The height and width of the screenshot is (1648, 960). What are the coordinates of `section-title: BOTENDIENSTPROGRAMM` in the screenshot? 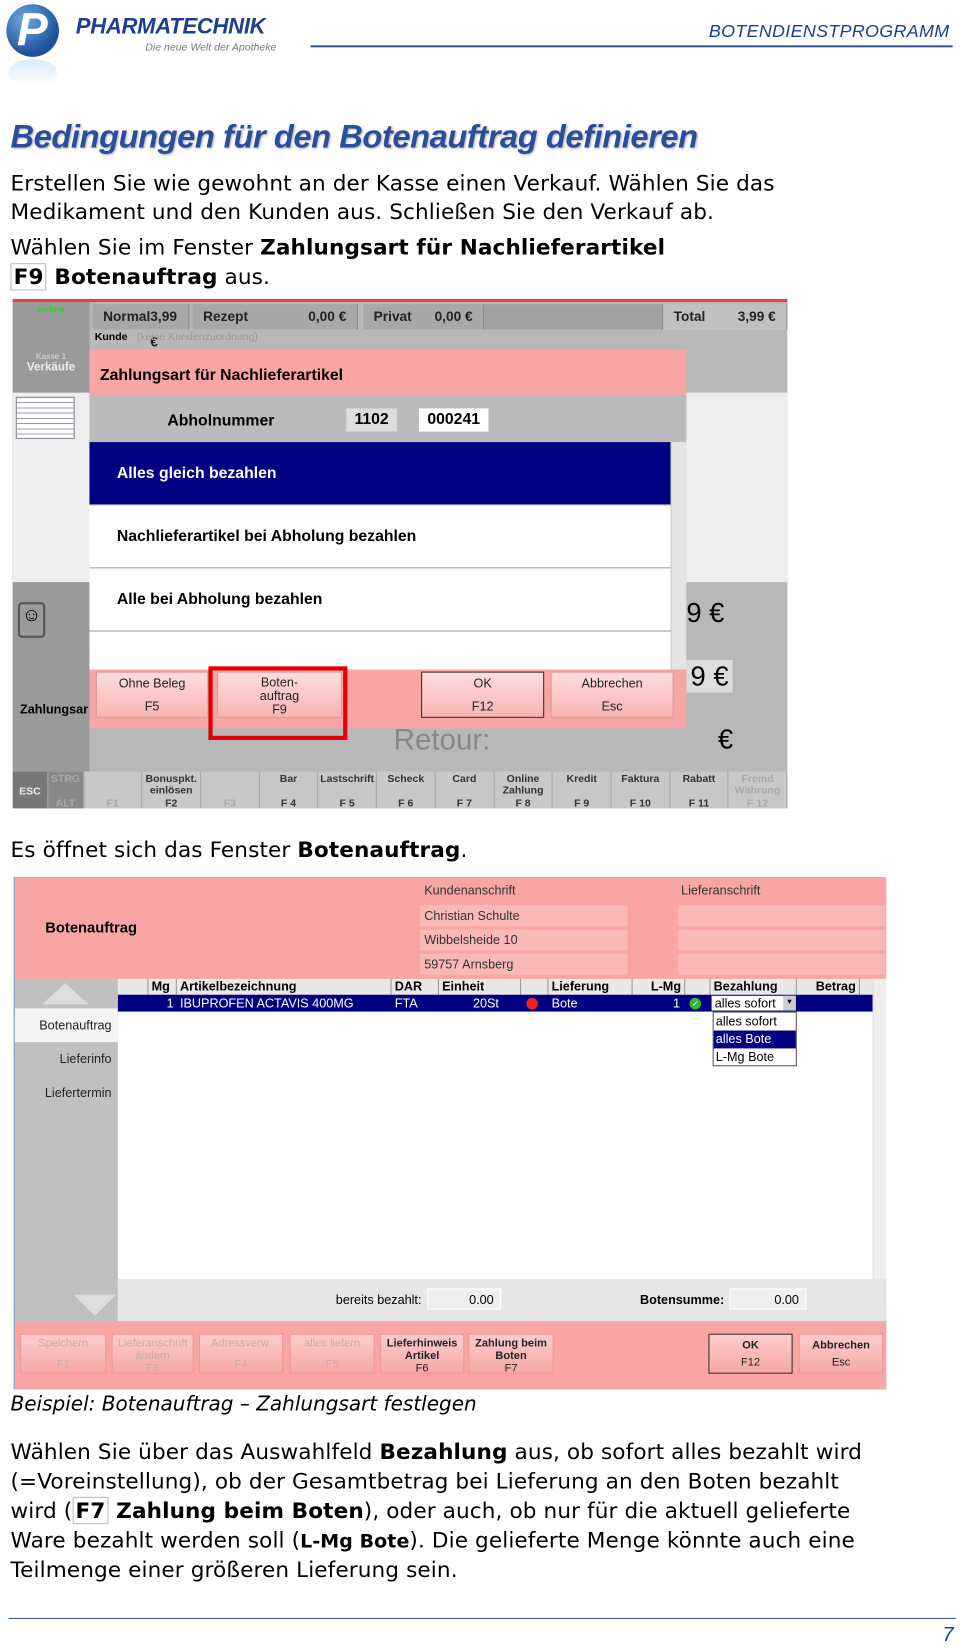 It's located at (829, 31).